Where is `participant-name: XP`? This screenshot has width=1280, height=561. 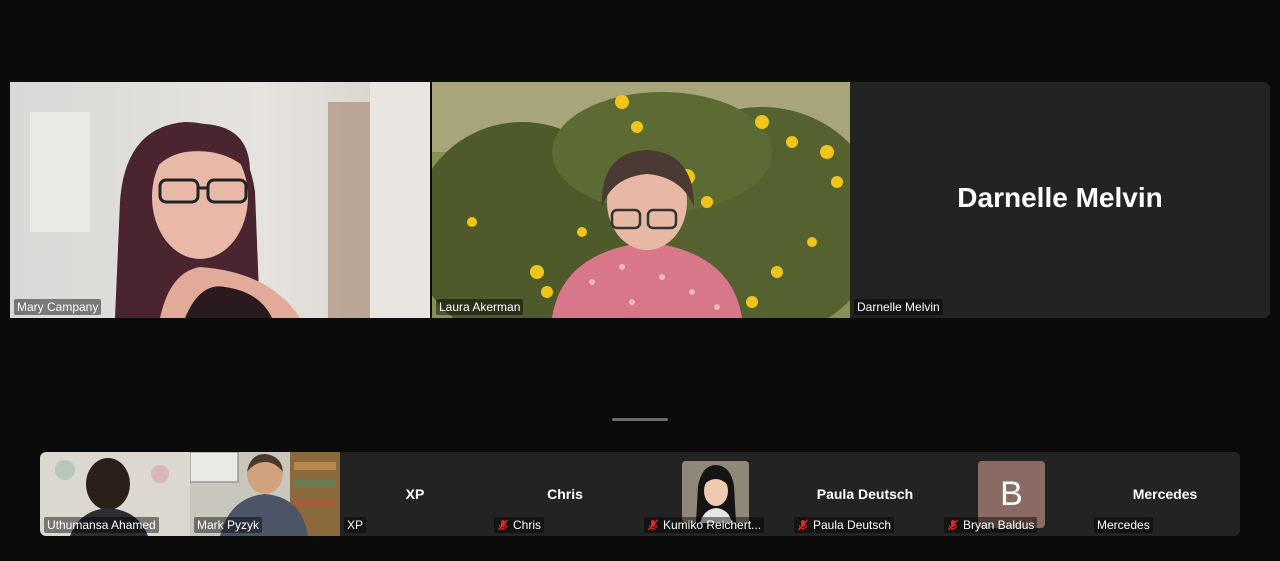 participant-name: XP is located at coordinates (355, 525).